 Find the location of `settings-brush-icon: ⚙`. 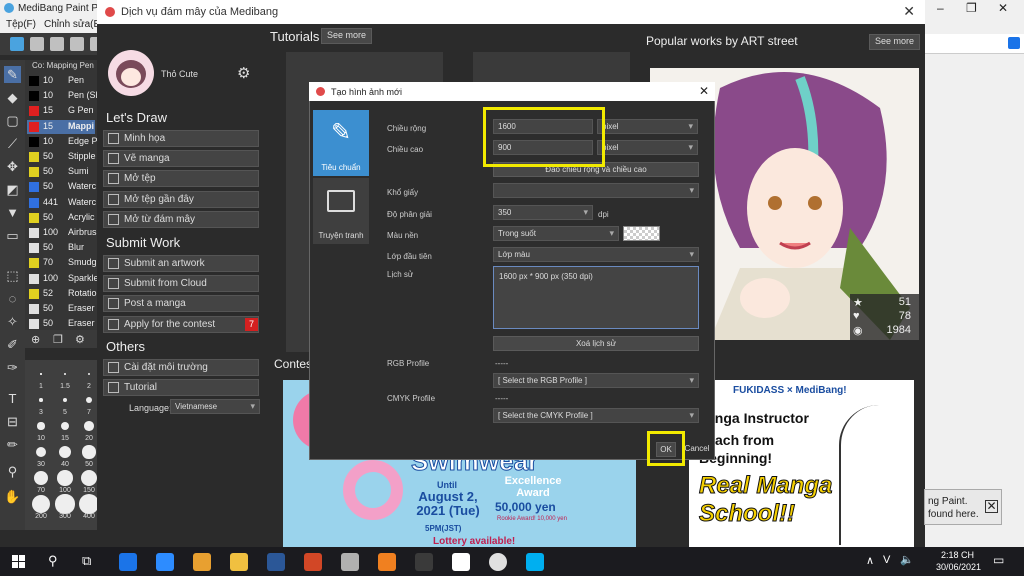

settings-brush-icon: ⚙ is located at coordinates (80, 339).